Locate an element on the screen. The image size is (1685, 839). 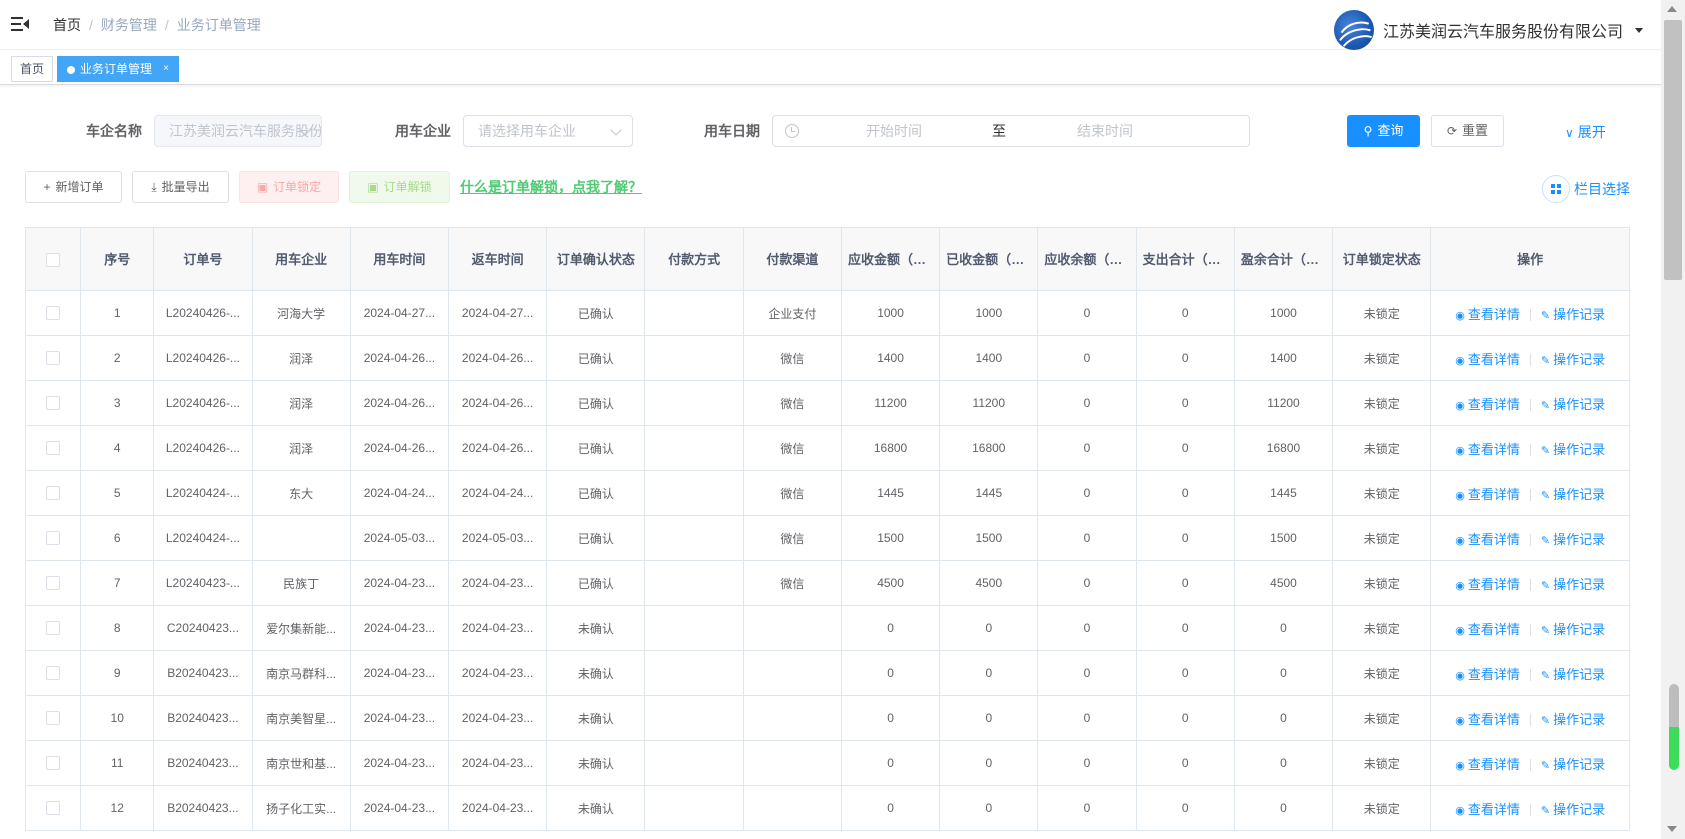
scroll-down-arrow-icon is located at coordinates (1672, 829).